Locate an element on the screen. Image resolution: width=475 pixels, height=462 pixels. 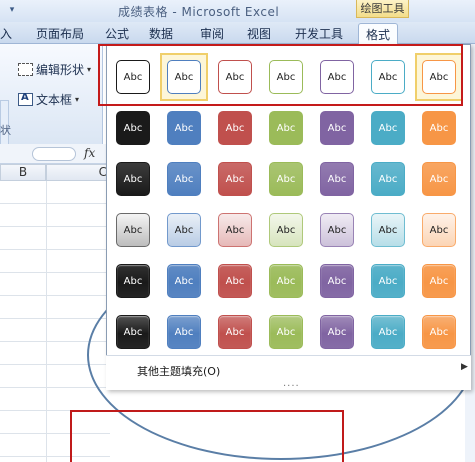
style-swatch-r6-c5: Abc is located at coordinates (337, 332).